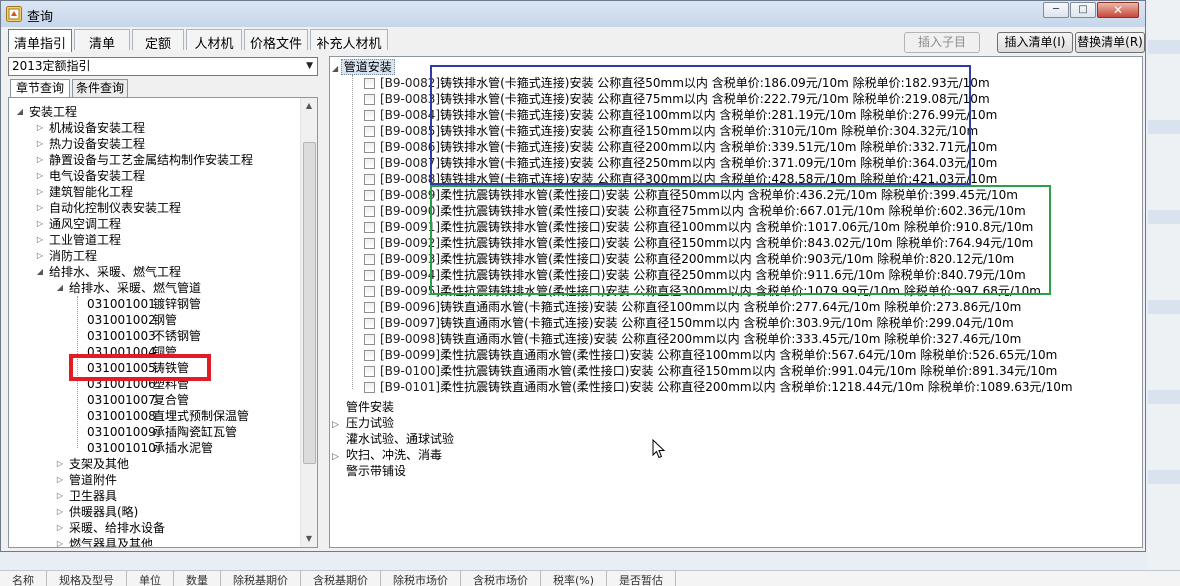  Describe the element at coordinates (1083, 10) in the screenshot. I see `maximize-button: □` at that location.